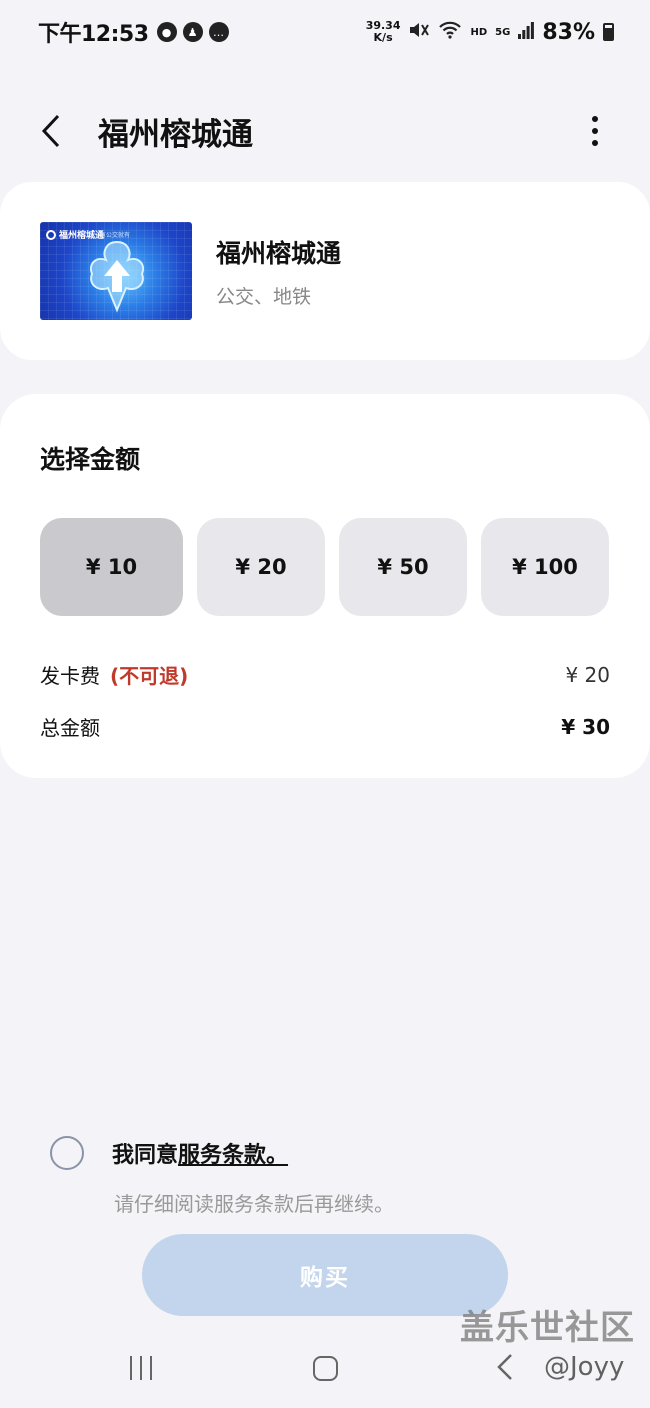  I want to click on total-amount-row: 总金额 ¥ 30, so click(325, 726).